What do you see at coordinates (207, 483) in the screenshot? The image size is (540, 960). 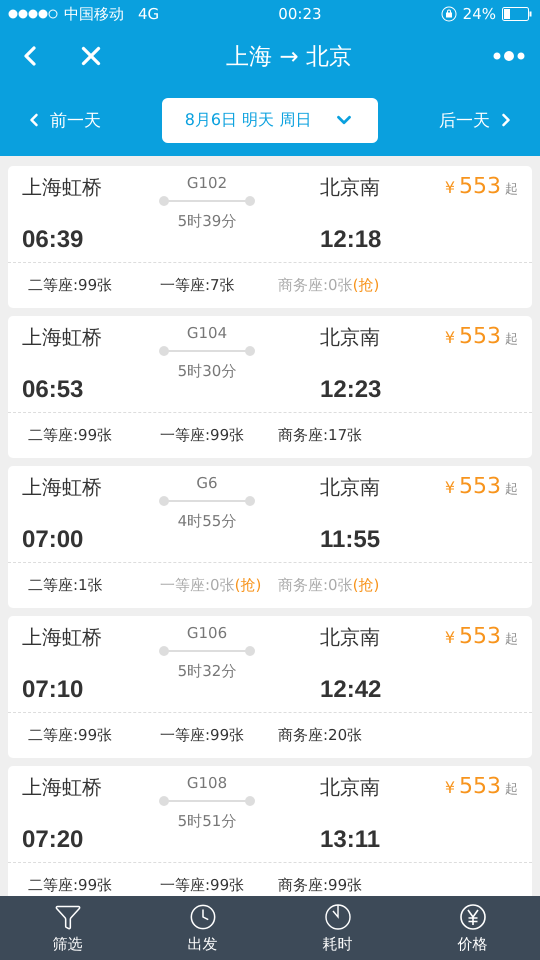 I see `train-number: G6` at bounding box center [207, 483].